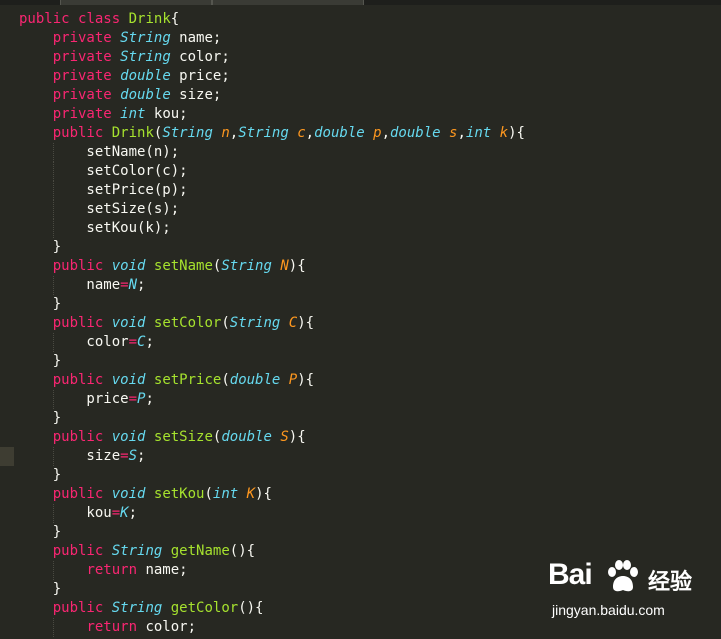 This screenshot has height=639, width=721. What do you see at coordinates (99, 209) in the screenshot?
I see `code-token: setSize(s);` at bounding box center [99, 209].